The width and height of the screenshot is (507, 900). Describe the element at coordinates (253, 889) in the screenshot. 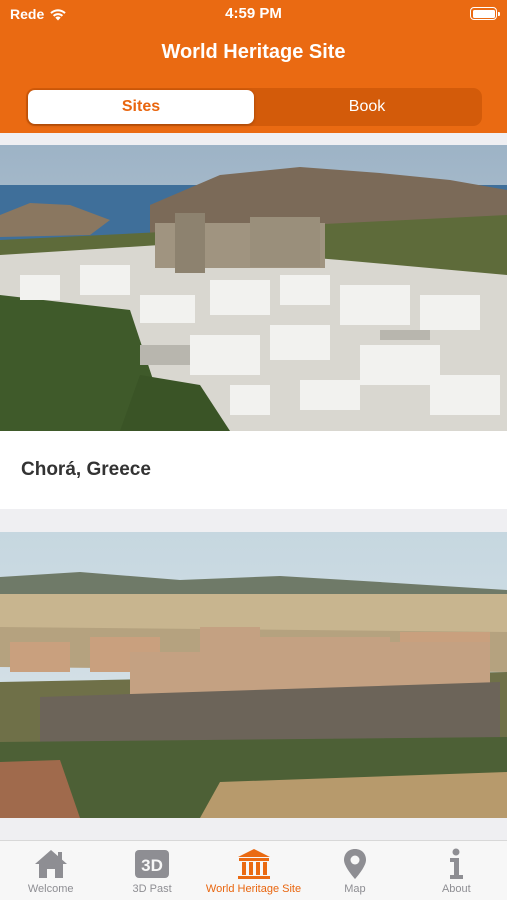

I see `tab-world-heritage-site-label: World Heritage Site` at that location.